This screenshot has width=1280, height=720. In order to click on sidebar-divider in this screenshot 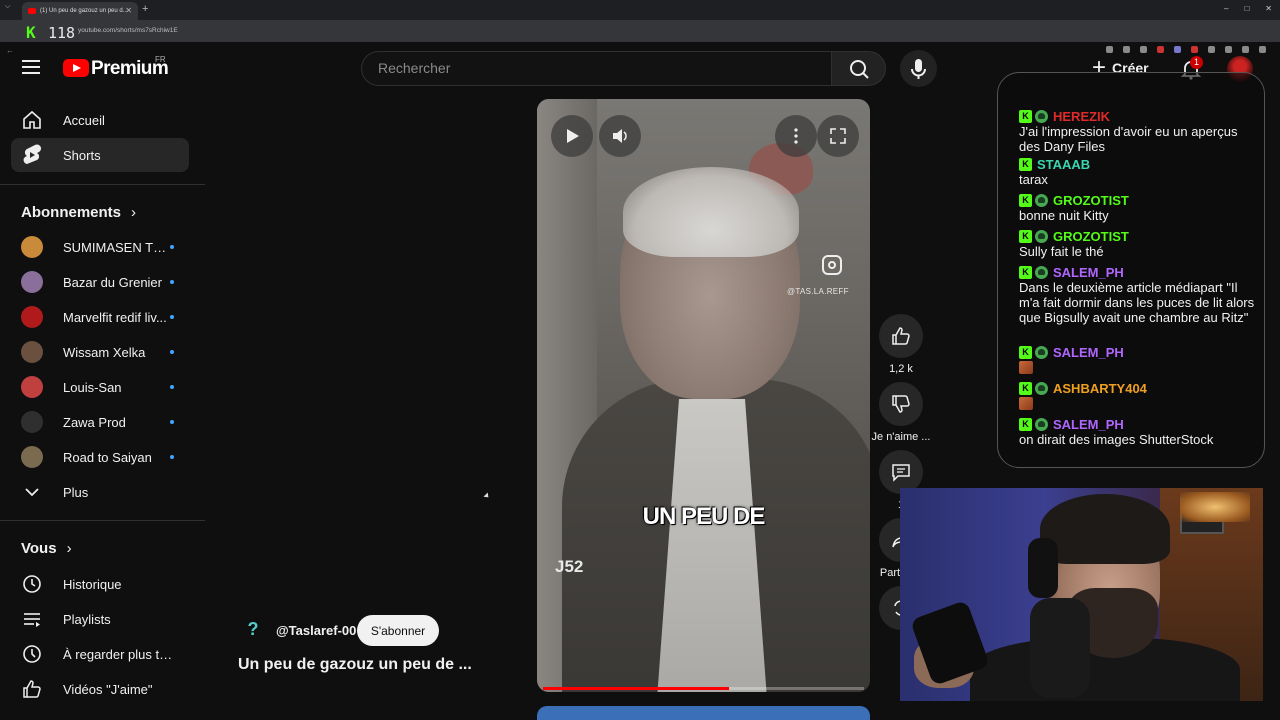, I will do `click(102, 184)`.